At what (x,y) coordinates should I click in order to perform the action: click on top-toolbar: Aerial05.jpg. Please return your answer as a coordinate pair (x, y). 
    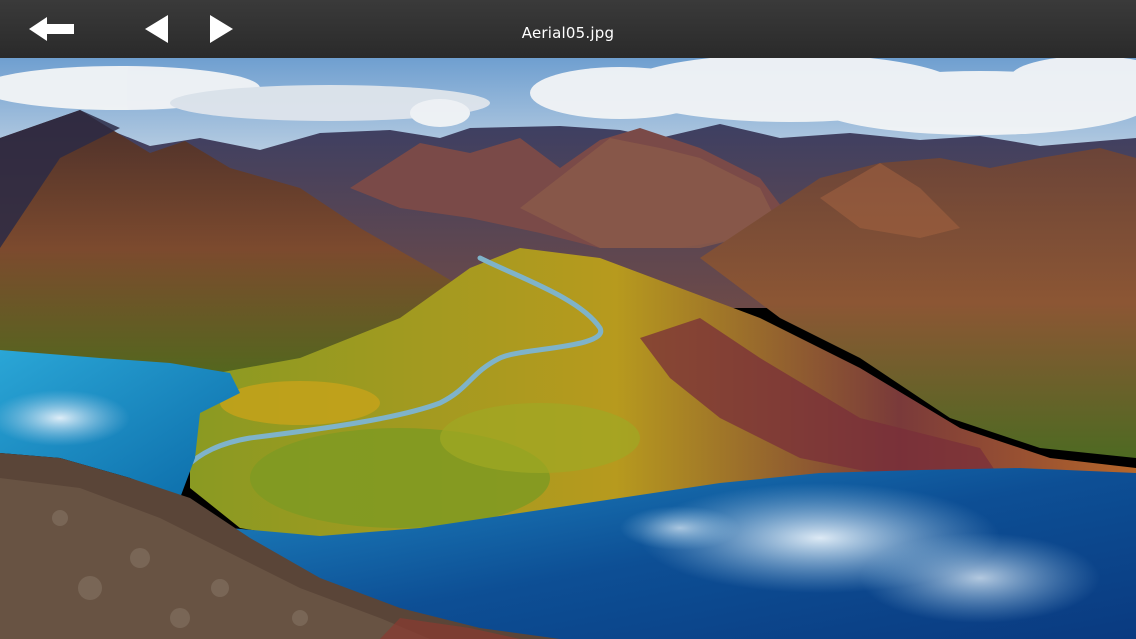
    Looking at the image, I should click on (568, 29).